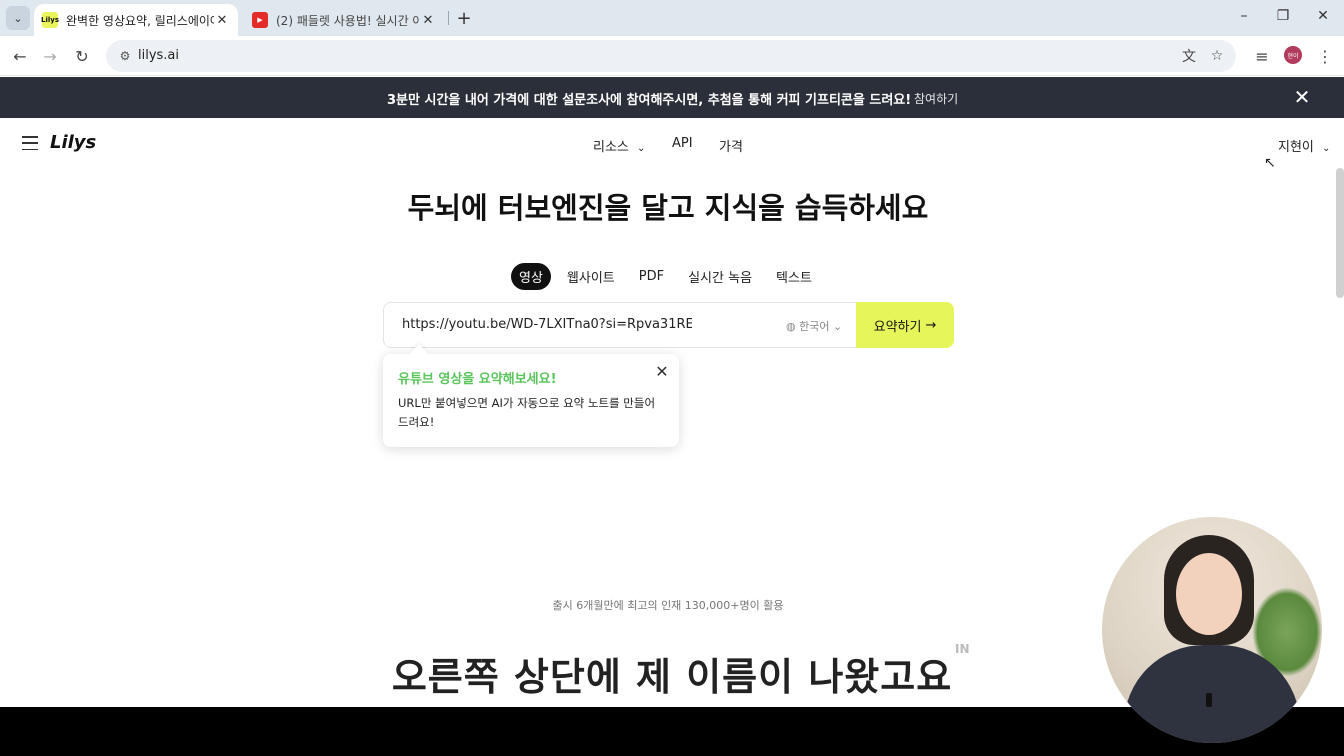 The image size is (1344, 756). I want to click on address-bar: ⚙ lilys.ai 文 ☆, so click(671, 56).